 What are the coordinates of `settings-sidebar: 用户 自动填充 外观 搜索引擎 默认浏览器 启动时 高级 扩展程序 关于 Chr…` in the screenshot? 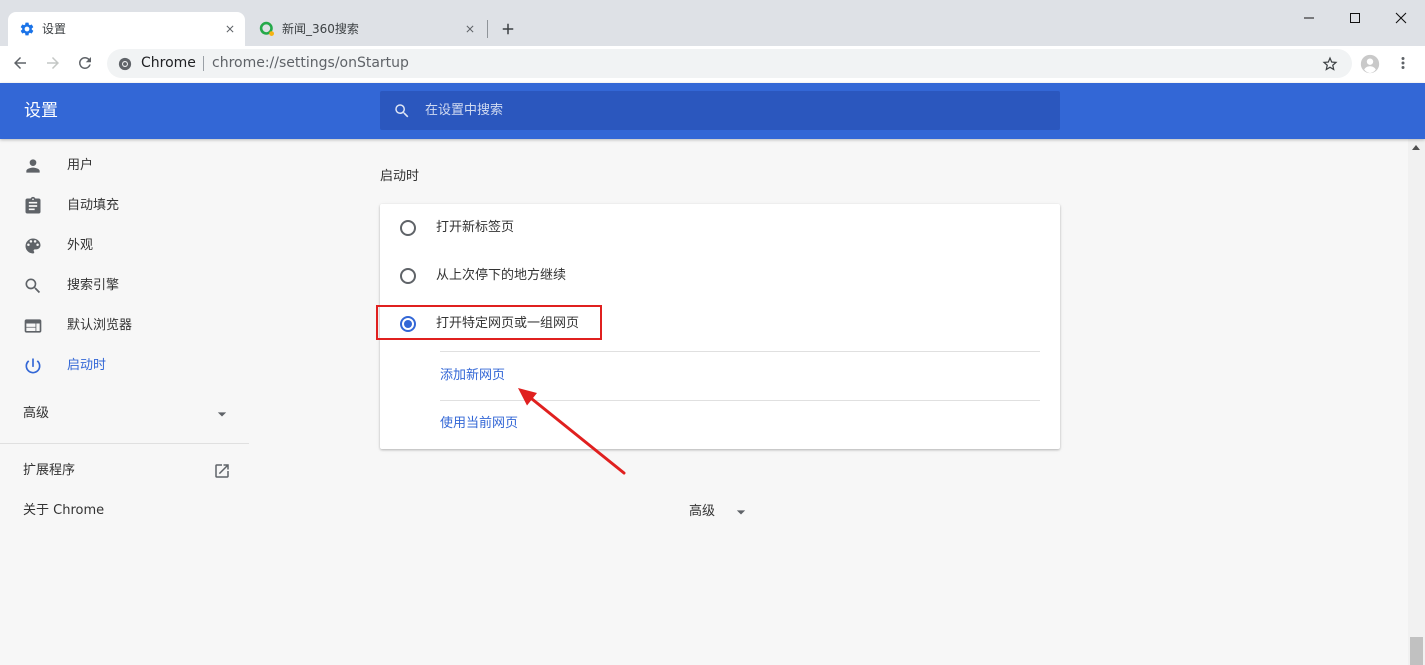 It's located at (125, 402).